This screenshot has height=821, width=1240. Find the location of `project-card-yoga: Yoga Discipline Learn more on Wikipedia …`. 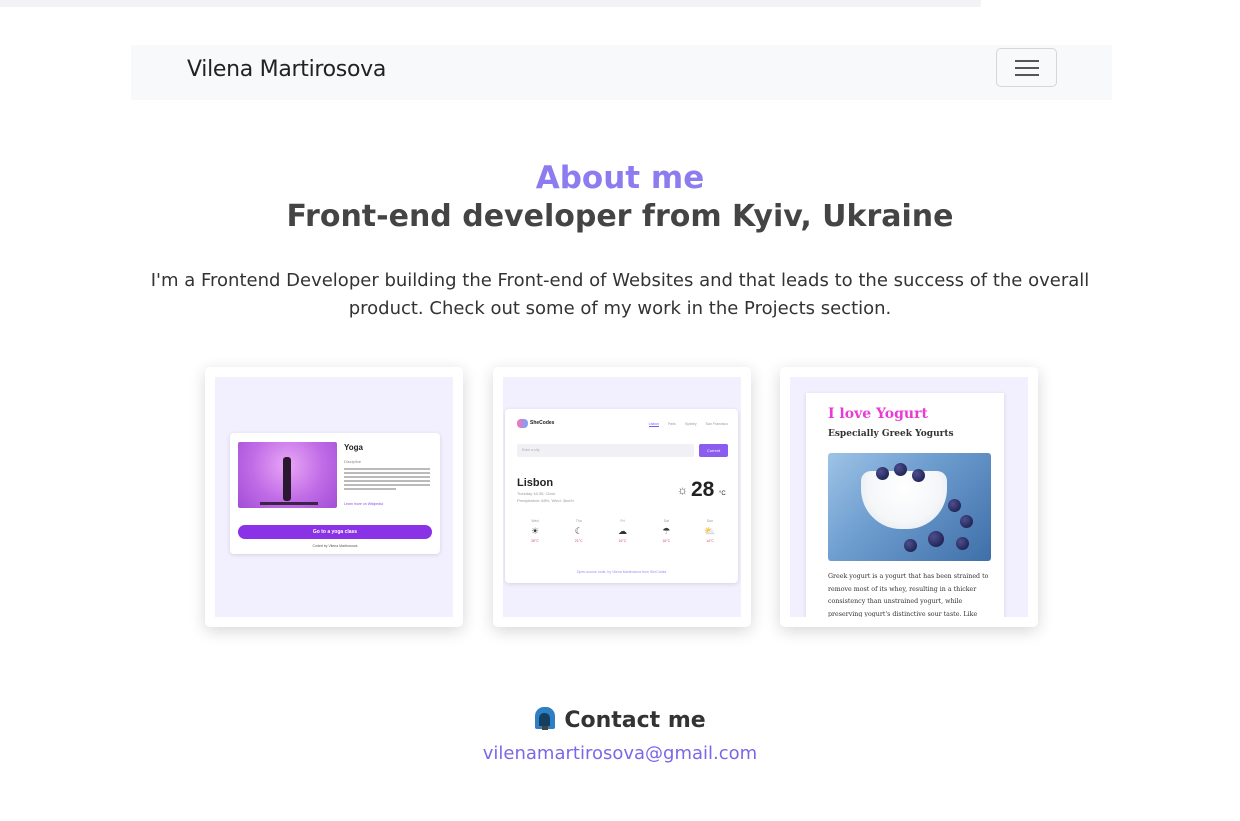

project-card-yoga: Yoga Discipline Learn more on Wikipedia … is located at coordinates (334, 497).